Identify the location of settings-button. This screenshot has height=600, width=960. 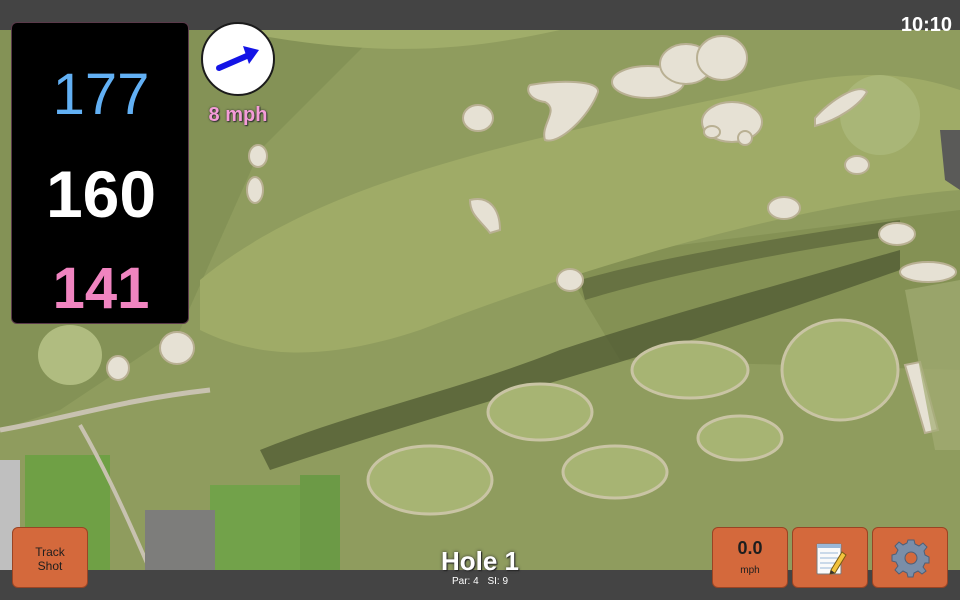
(910, 557).